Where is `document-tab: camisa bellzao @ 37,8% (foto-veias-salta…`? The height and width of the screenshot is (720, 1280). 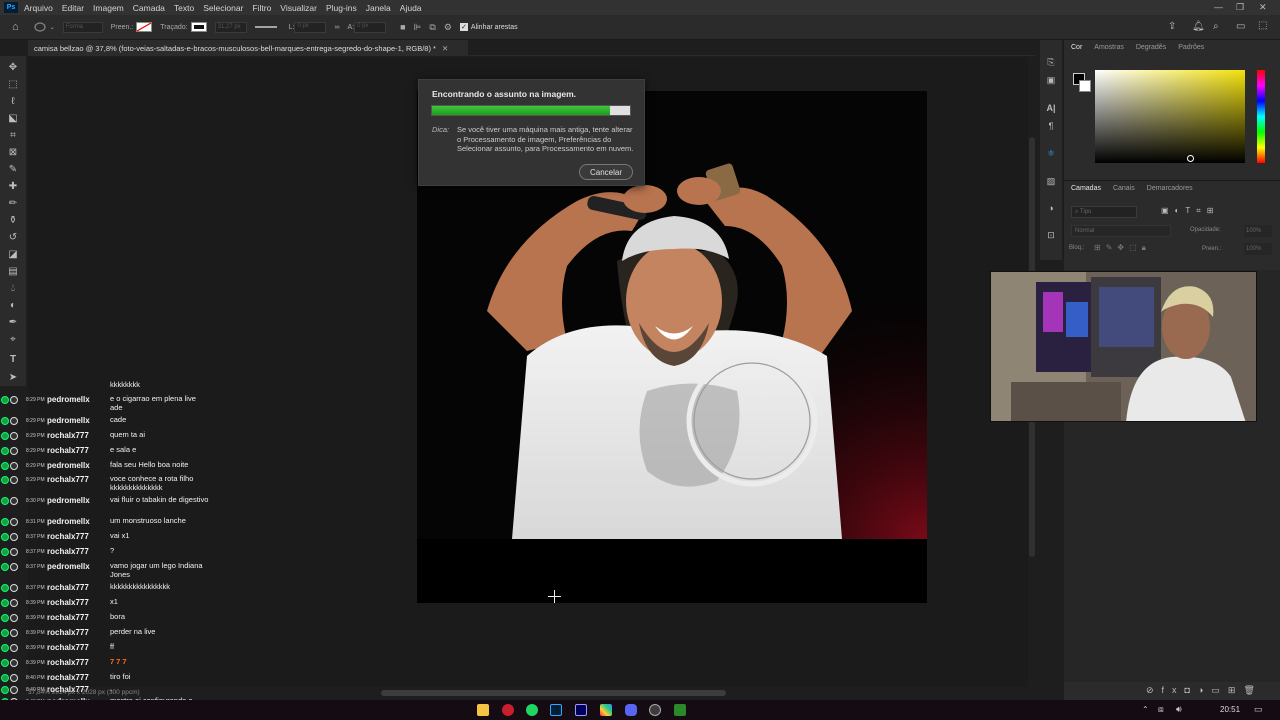
document-tab: camisa bellzao @ 37,8% (foto-veias-salta… is located at coordinates (248, 48).